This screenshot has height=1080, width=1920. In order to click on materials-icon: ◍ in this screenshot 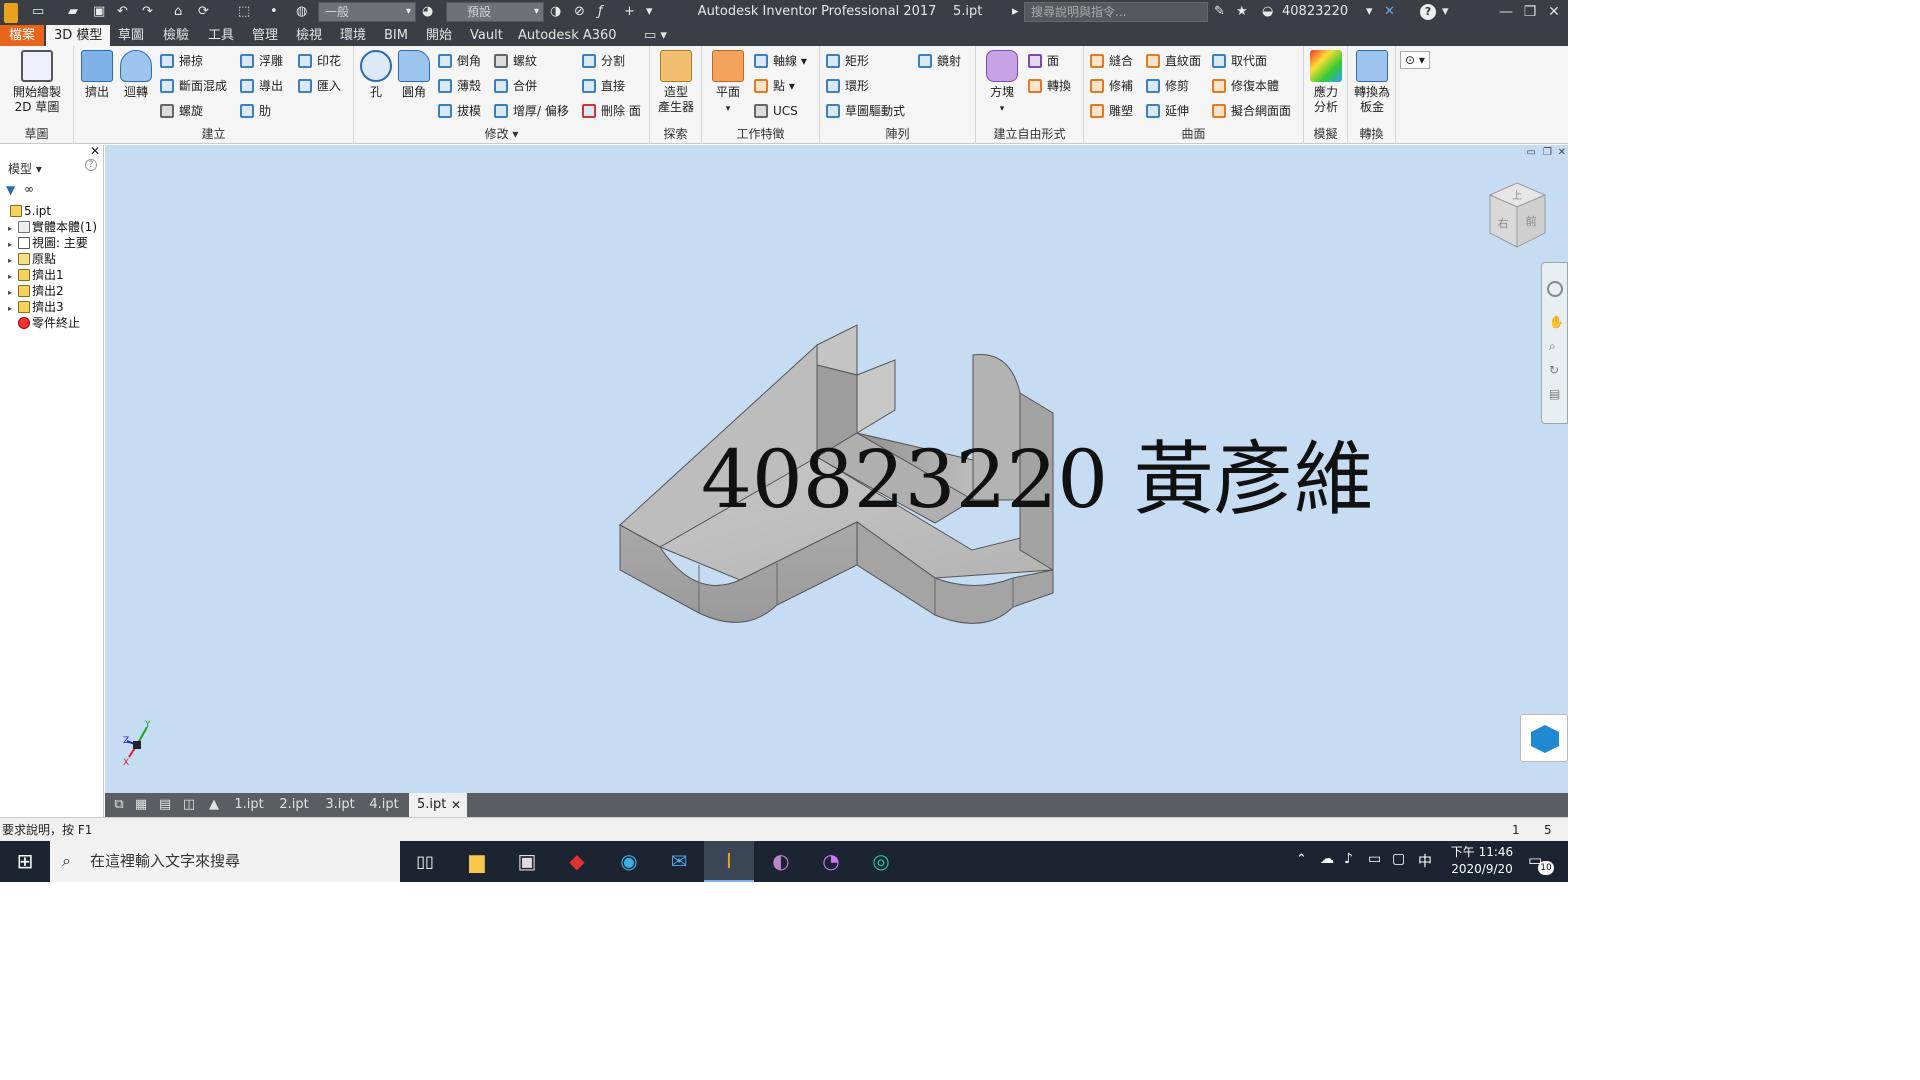, I will do `click(301, 12)`.